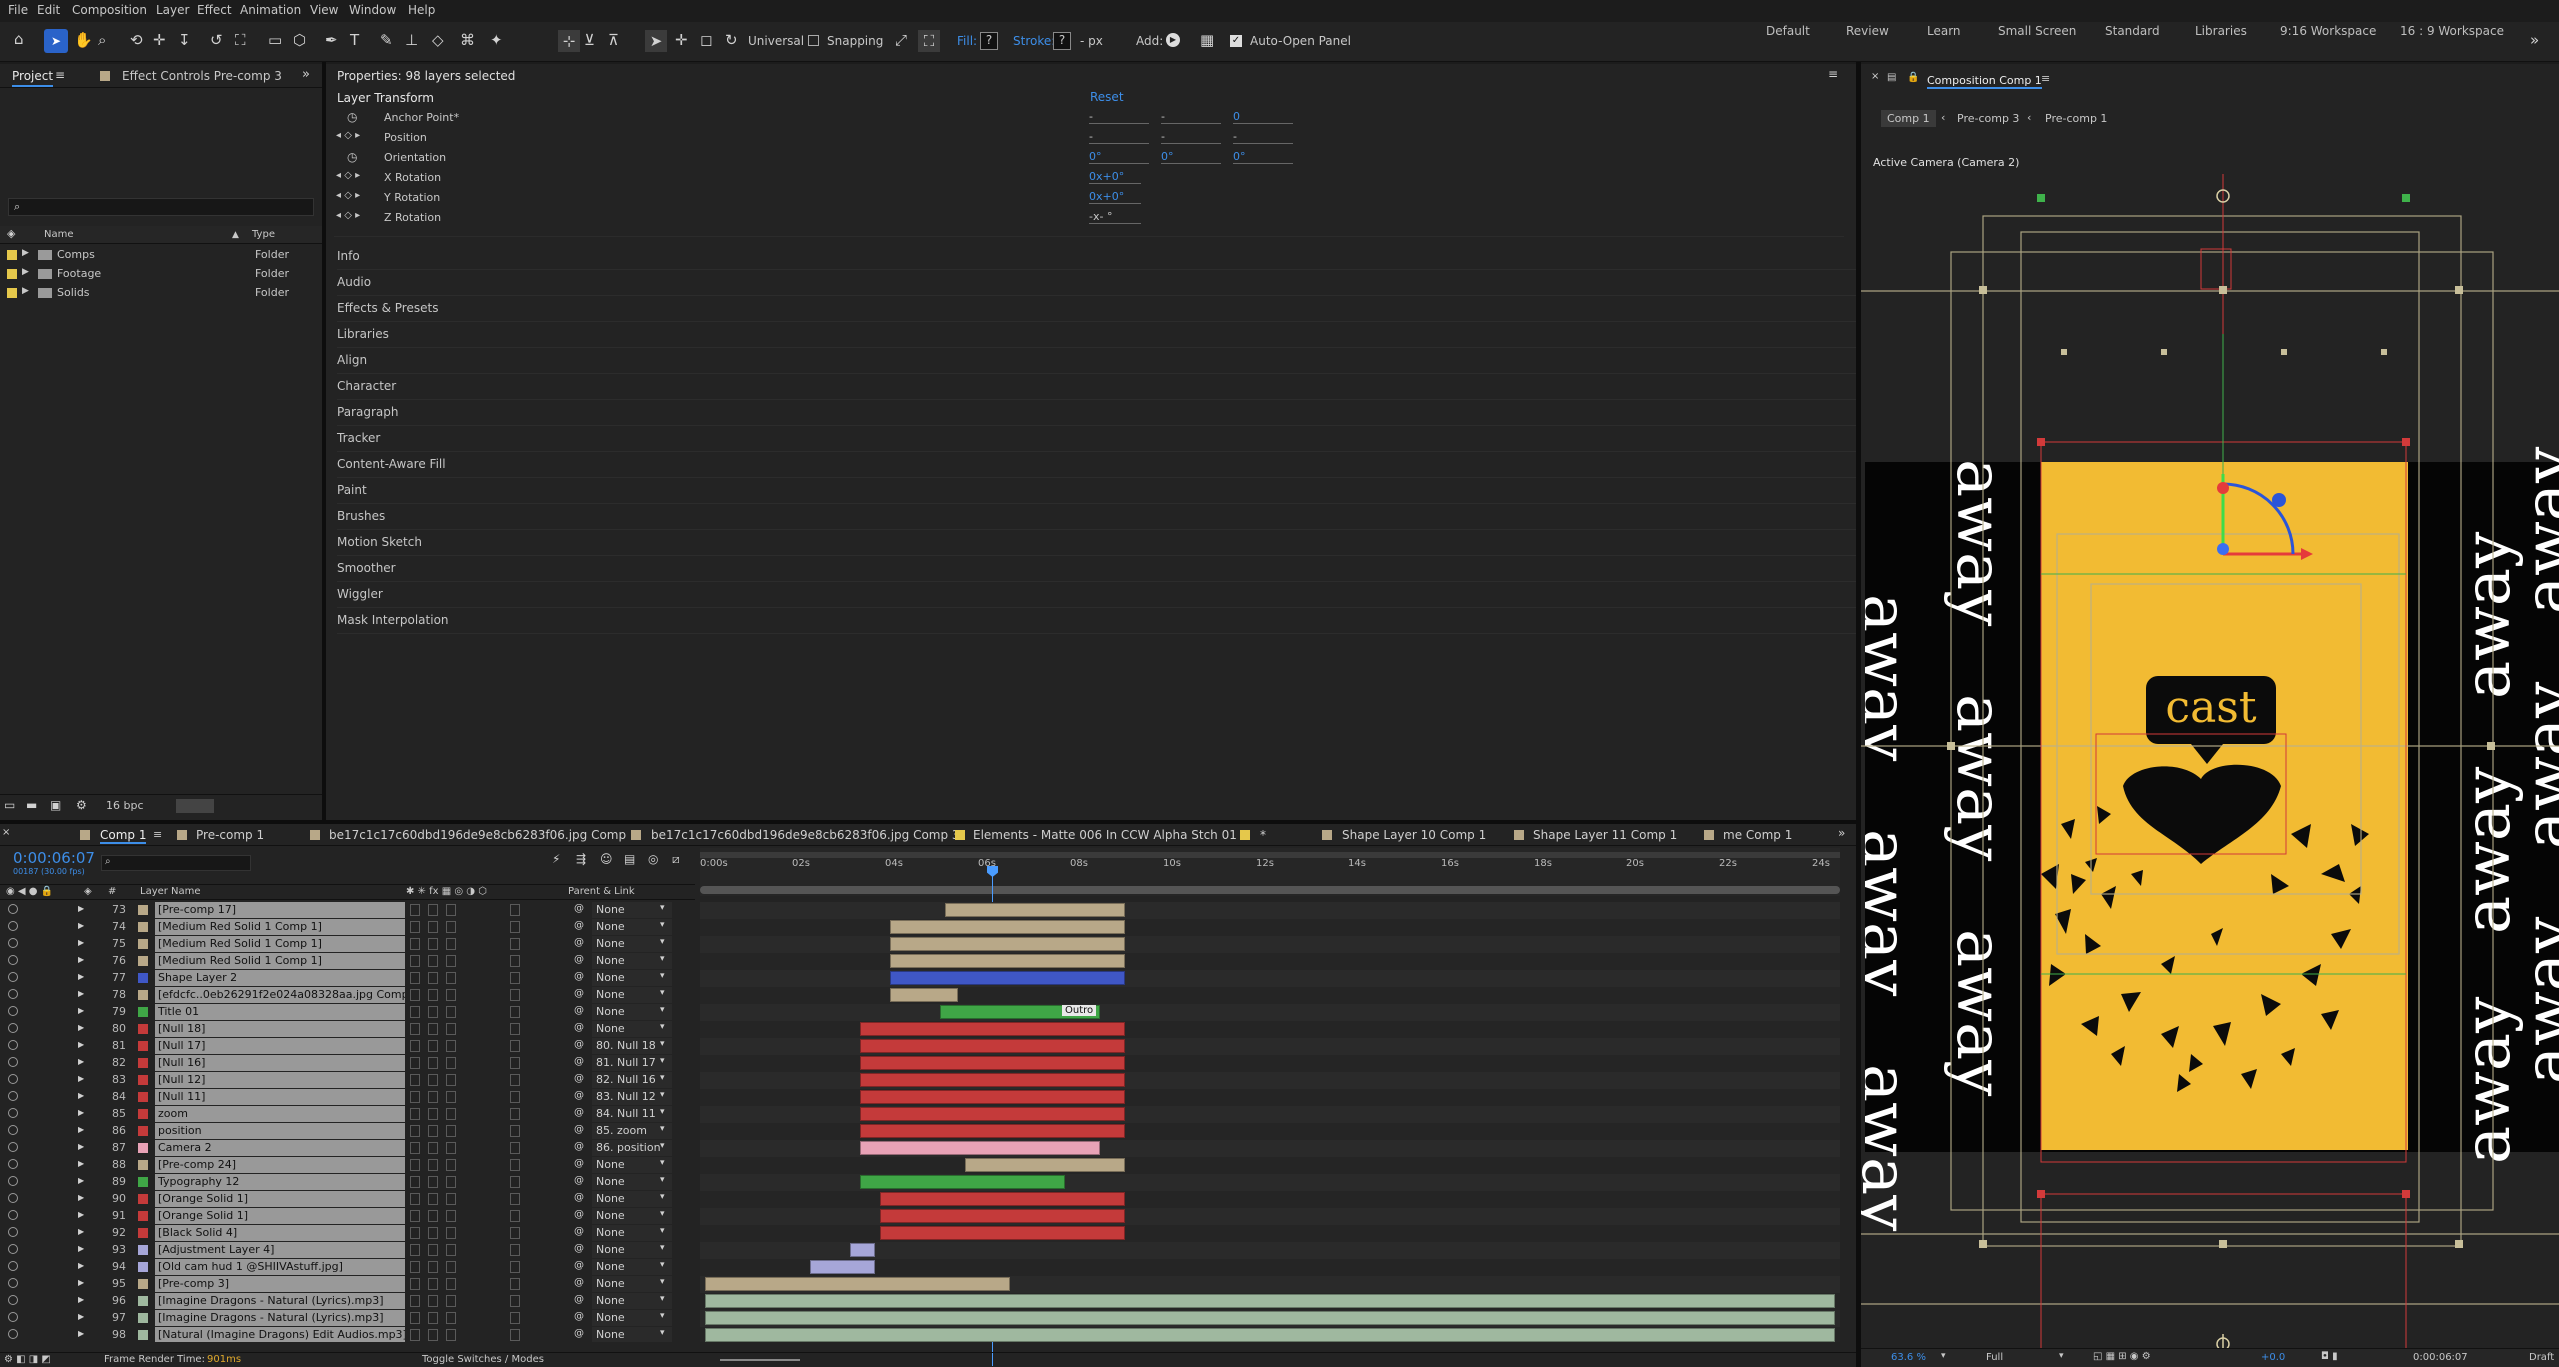 Image resolution: width=2559 pixels, height=1367 pixels. What do you see at coordinates (786, 219) in the screenshot?
I see `prop-z-rotation: ◂ ◇ ▸ Z Rotation -x- °` at bounding box center [786, 219].